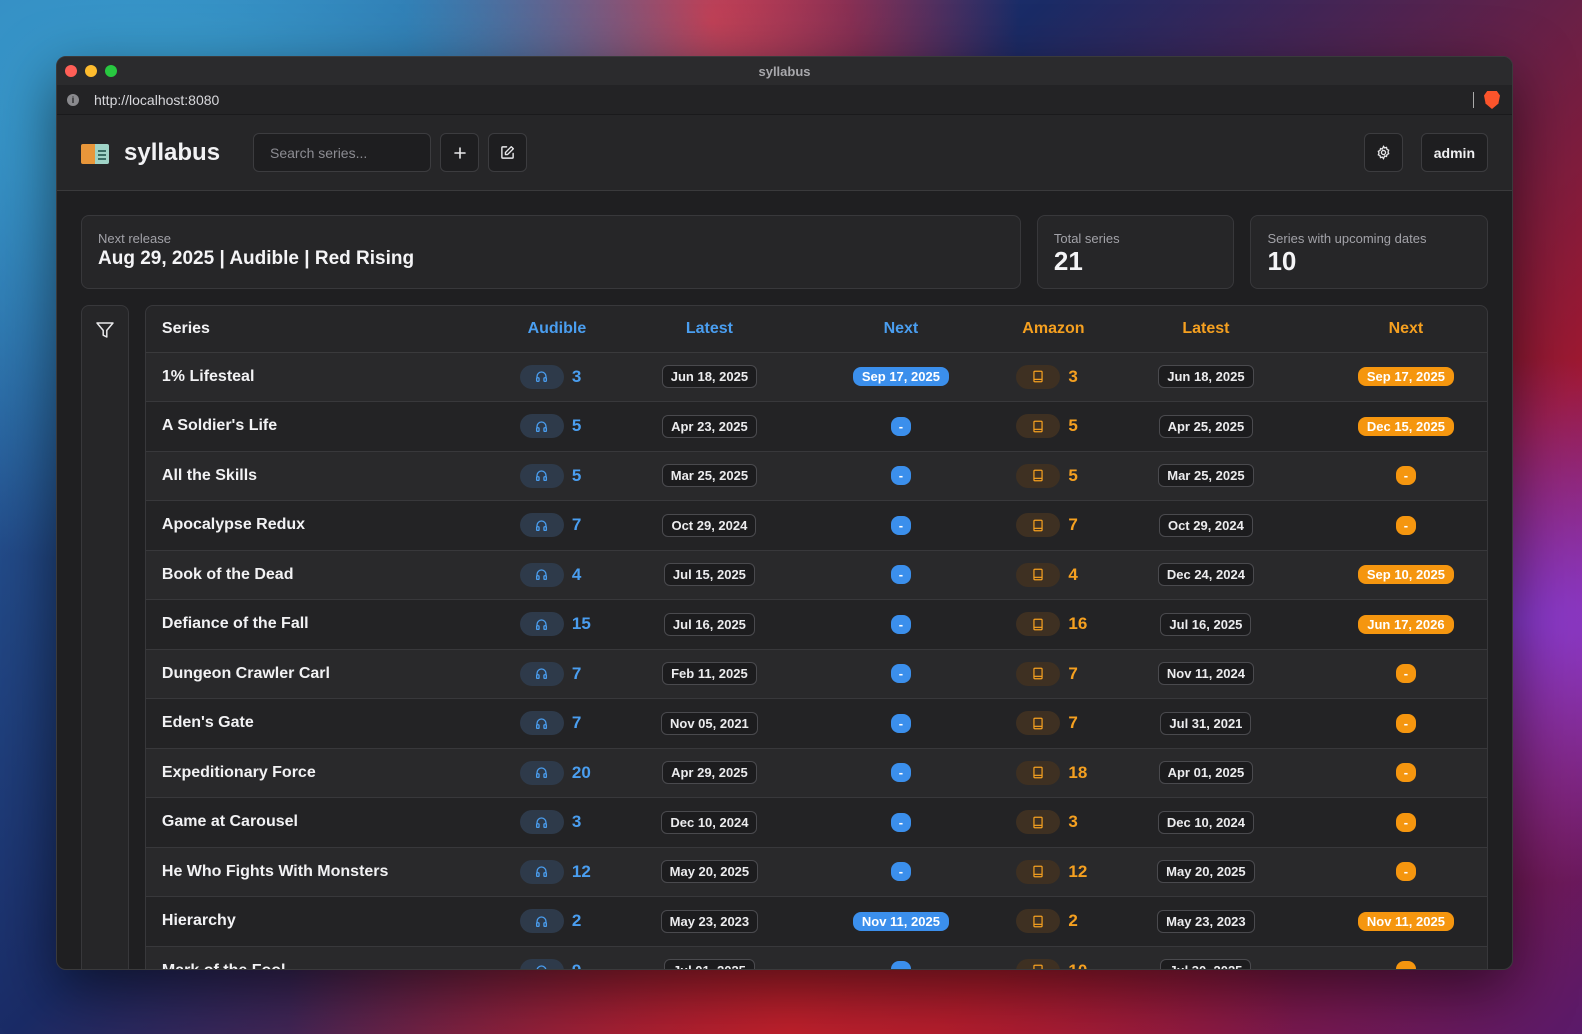  What do you see at coordinates (313, 329) in the screenshot?
I see `column-header-series: Series` at bounding box center [313, 329].